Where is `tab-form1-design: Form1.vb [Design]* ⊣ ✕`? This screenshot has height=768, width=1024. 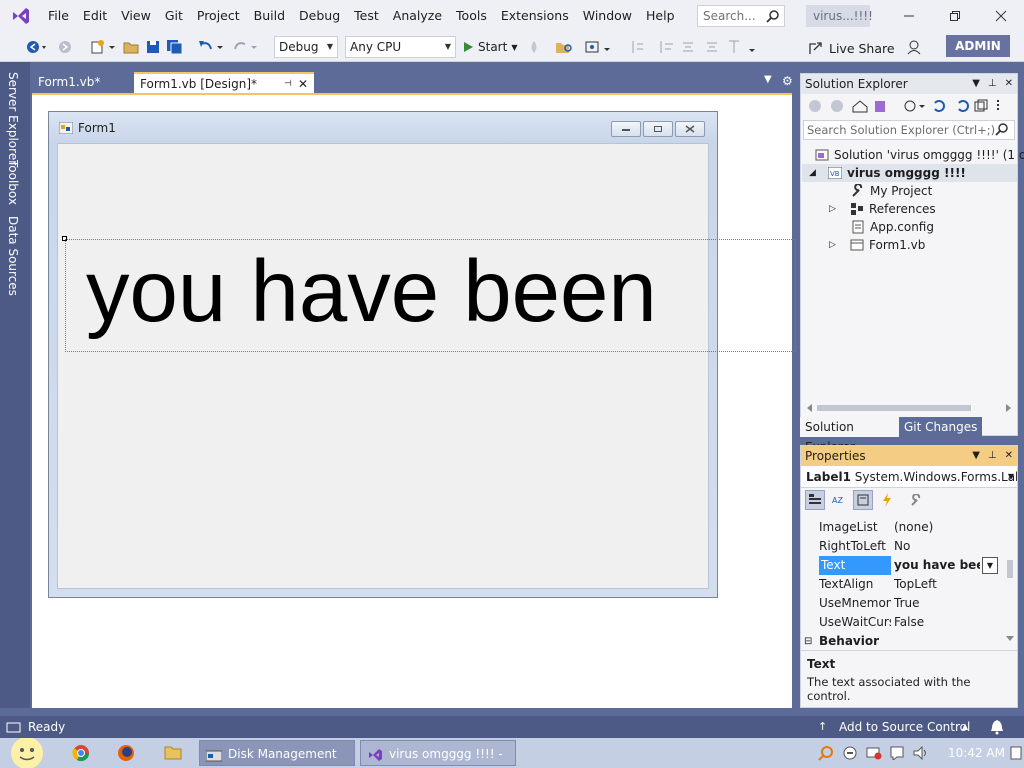
tab-form1-design: Form1.vb [Design]* ⊣ ✕ is located at coordinates (224, 82).